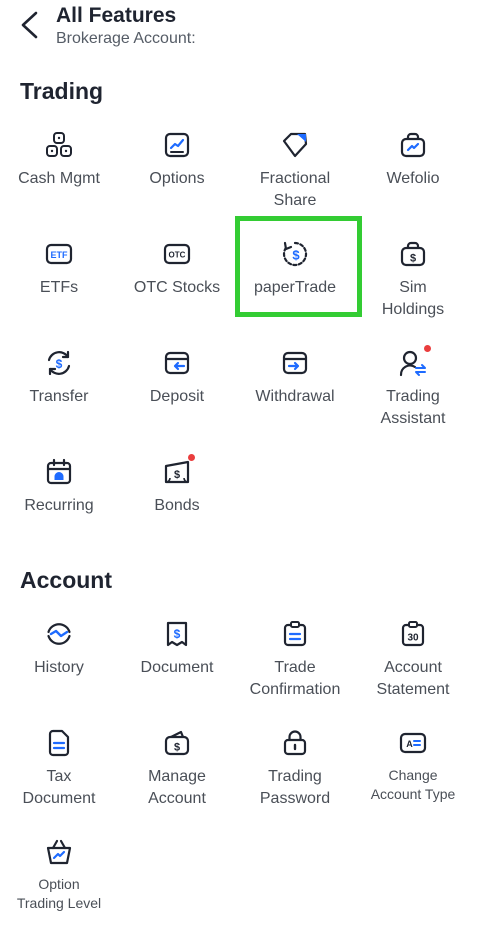 The image size is (495, 933). I want to click on account-statement-icon: 30, so click(413, 634).